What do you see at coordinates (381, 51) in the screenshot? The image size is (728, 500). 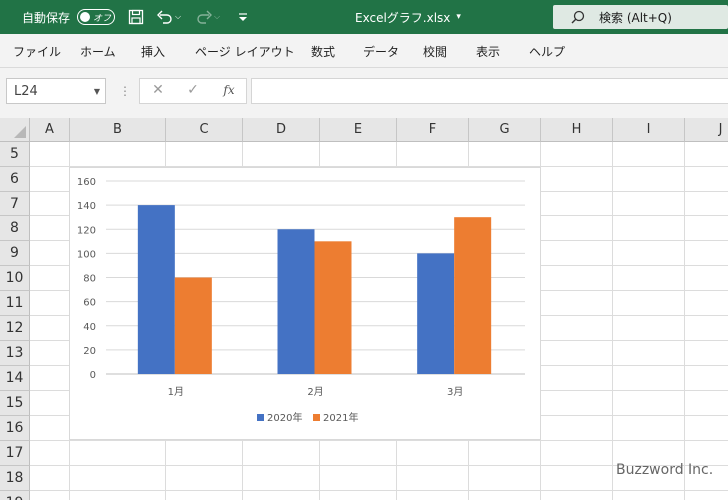 I see `tab-data: データ` at bounding box center [381, 51].